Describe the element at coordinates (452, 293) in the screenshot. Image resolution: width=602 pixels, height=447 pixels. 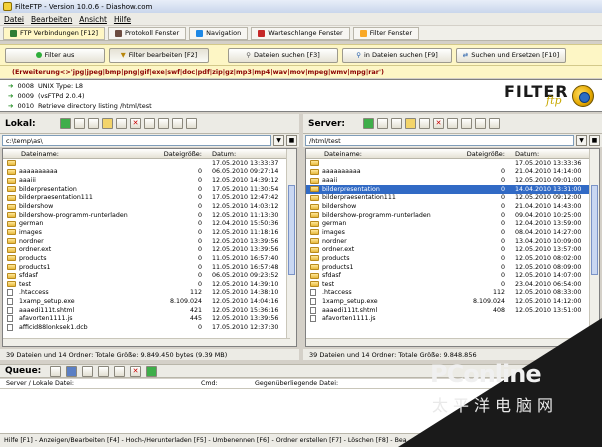
I see `file-row: .htaccess 112 12.05.2010 08:33:00` at that location.